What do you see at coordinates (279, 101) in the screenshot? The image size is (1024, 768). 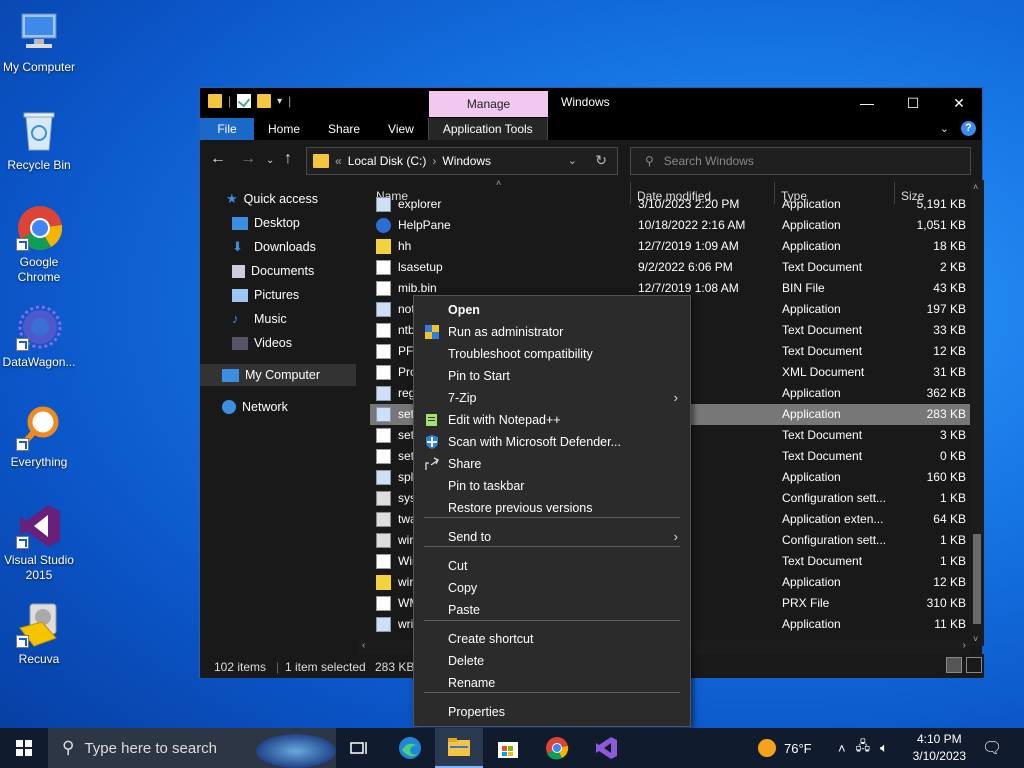 I see `customize-toolbar-icon: ▾` at bounding box center [279, 101].